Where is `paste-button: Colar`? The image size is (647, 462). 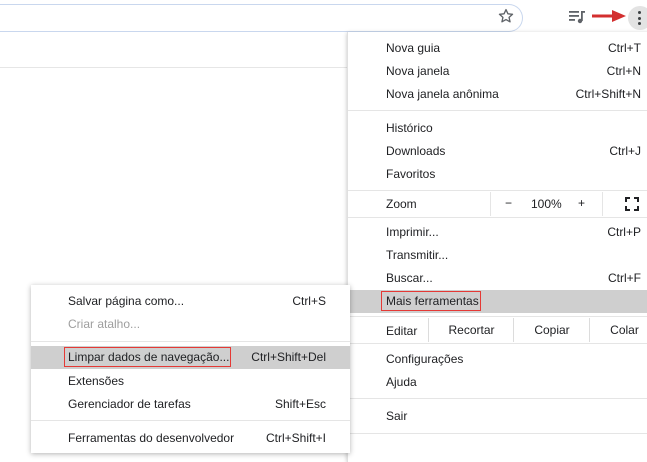
paste-button: Colar is located at coordinates (618, 330).